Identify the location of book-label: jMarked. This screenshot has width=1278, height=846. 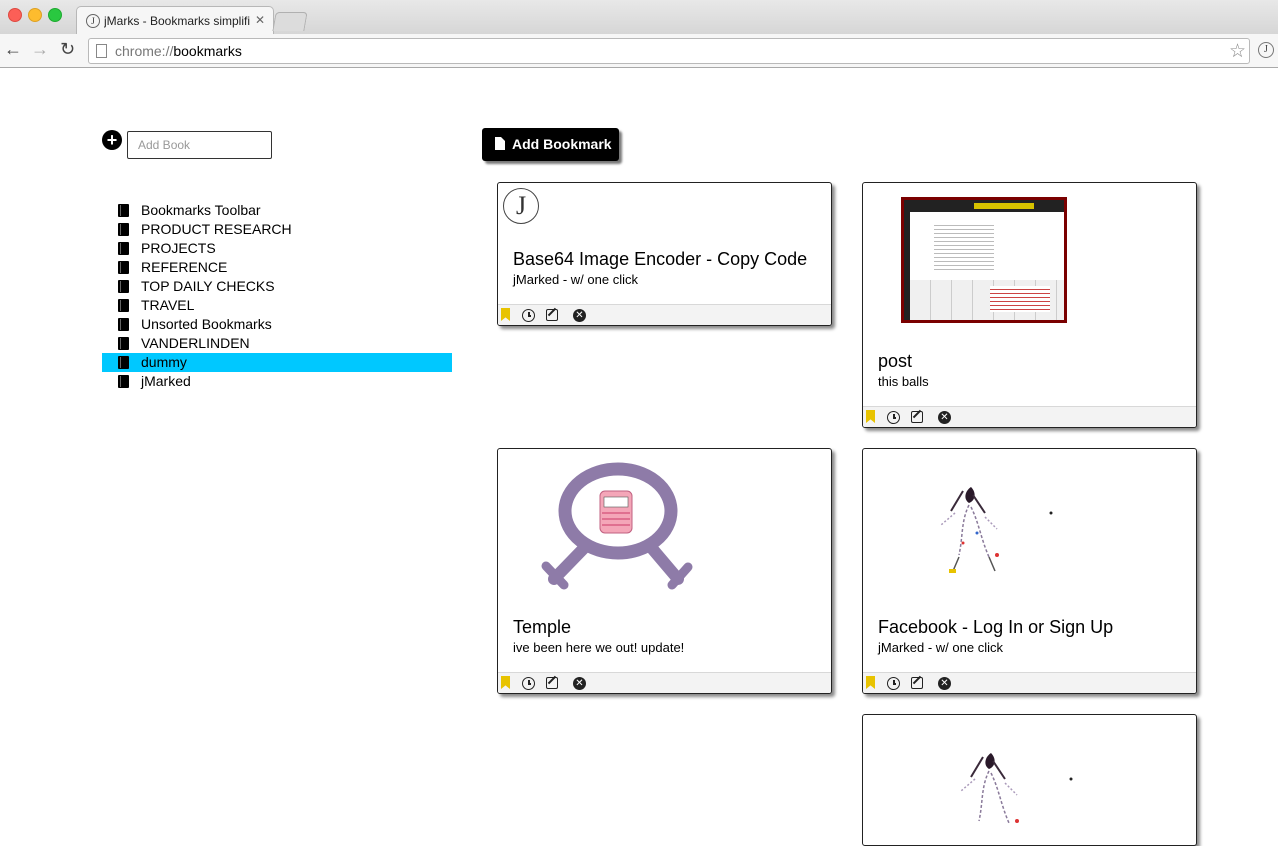
(166, 381).